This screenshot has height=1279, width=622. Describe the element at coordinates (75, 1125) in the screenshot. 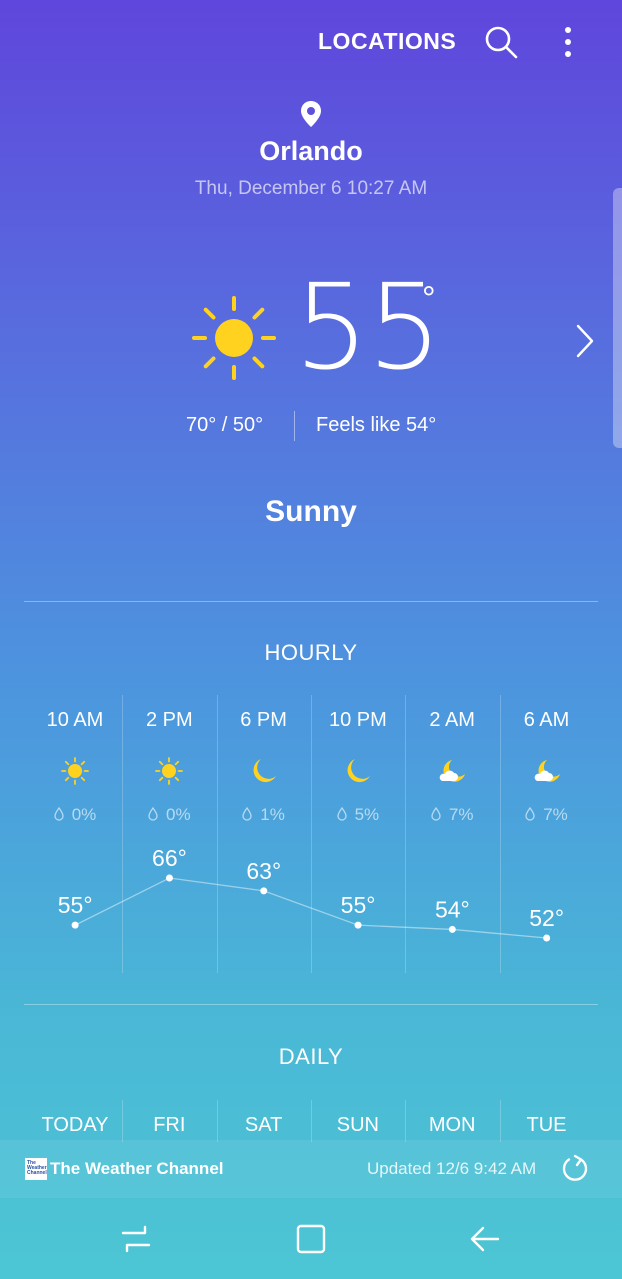

I see `daily-day-label: TODAY` at that location.